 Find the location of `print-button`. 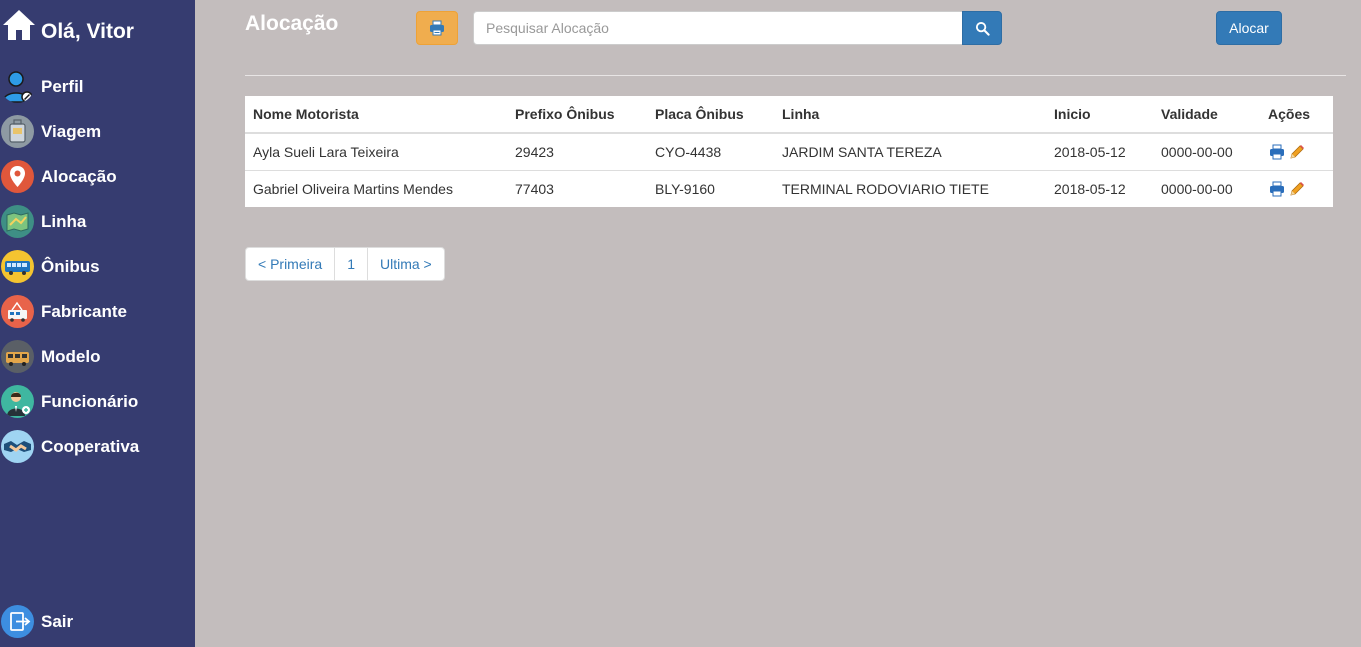

print-button is located at coordinates (437, 28).